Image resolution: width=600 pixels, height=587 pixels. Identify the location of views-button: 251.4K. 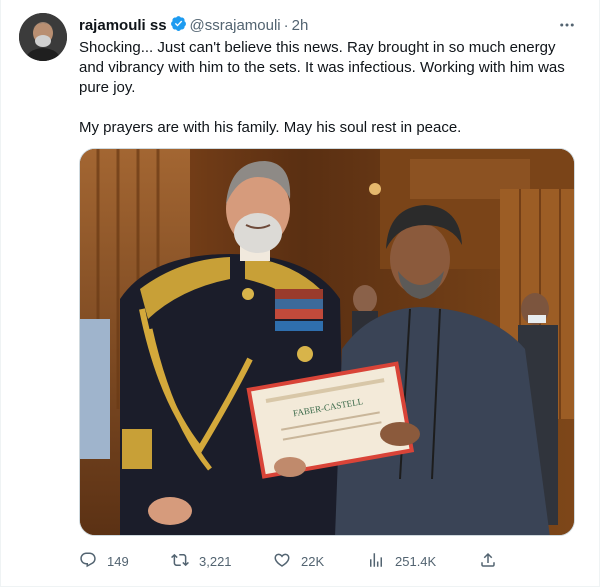
(401, 561).